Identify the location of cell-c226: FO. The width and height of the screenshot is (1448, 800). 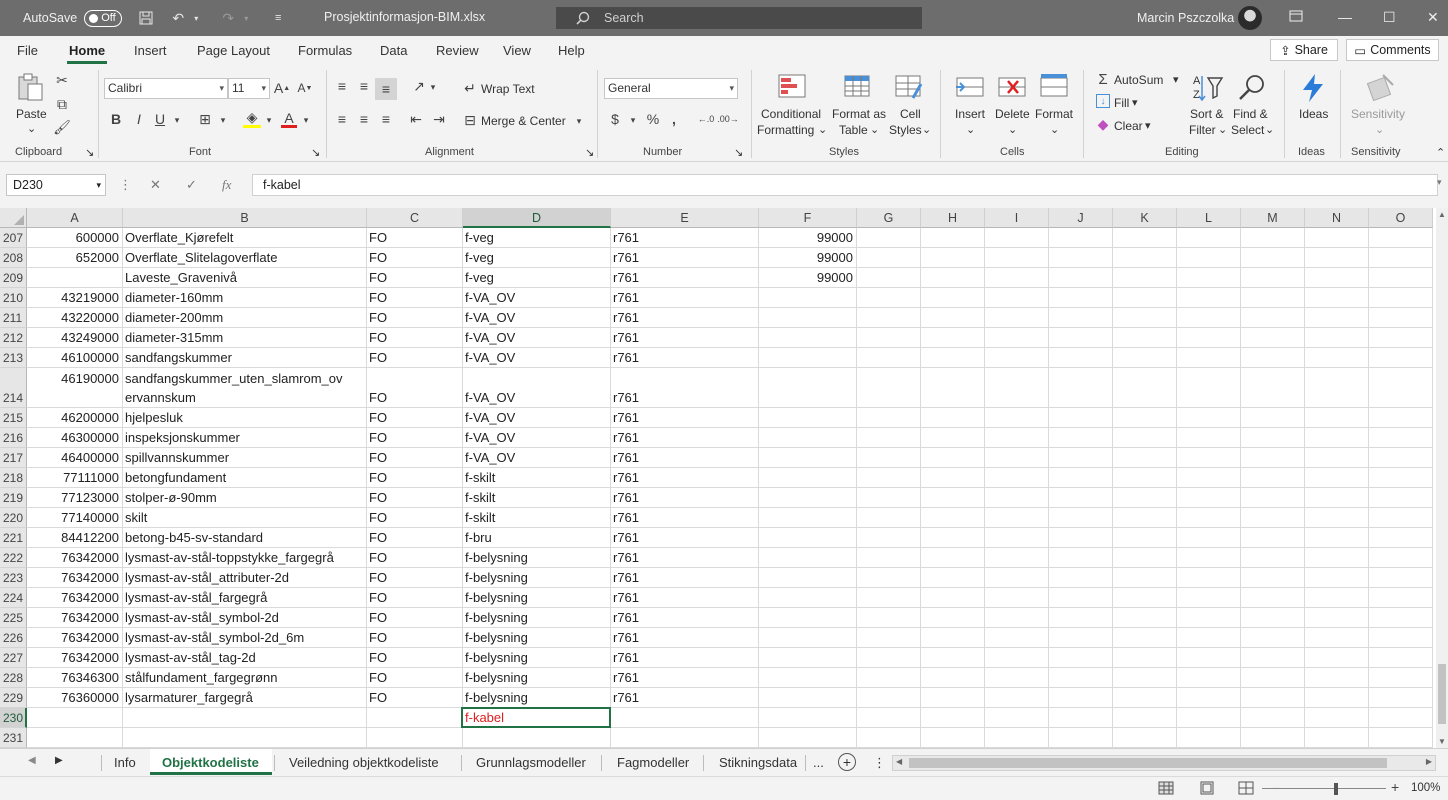
(378, 638).